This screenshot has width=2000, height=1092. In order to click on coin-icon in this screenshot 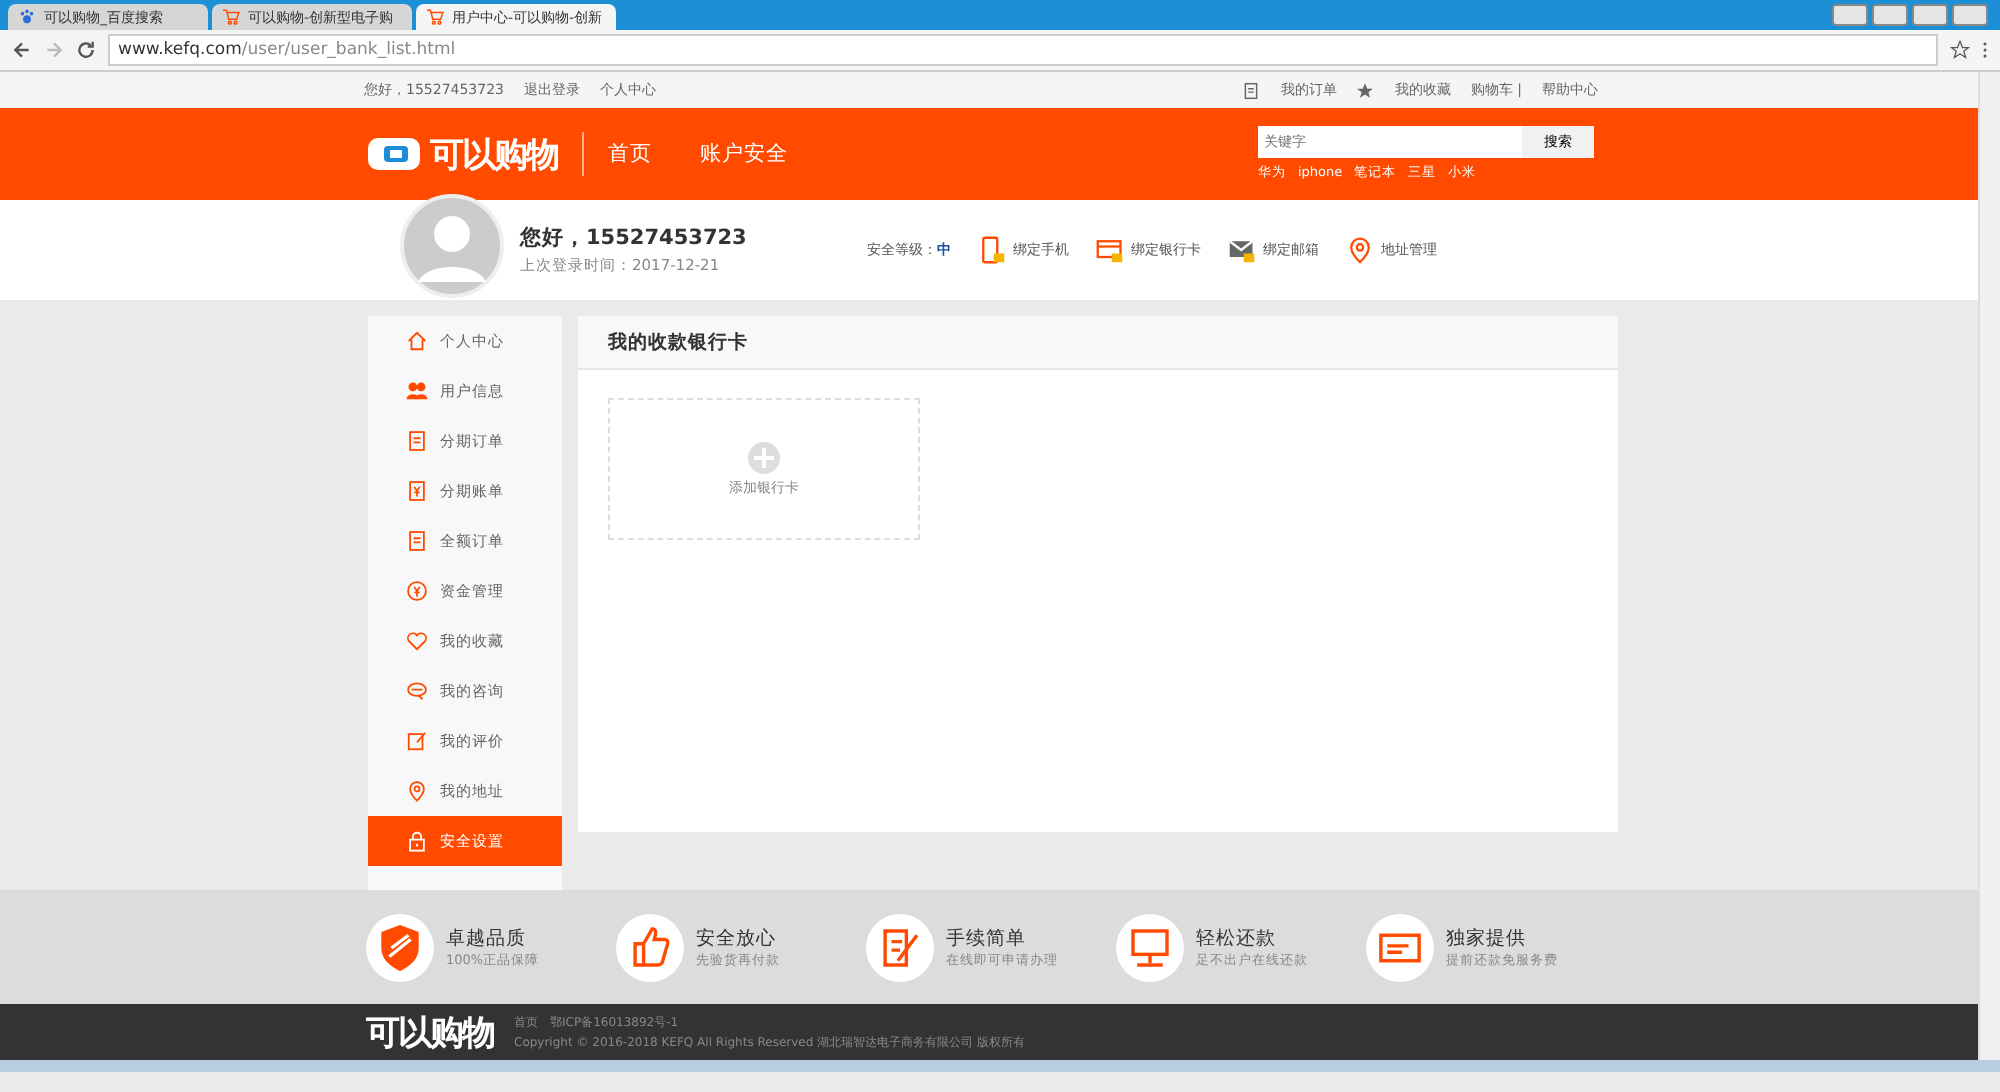, I will do `click(417, 591)`.